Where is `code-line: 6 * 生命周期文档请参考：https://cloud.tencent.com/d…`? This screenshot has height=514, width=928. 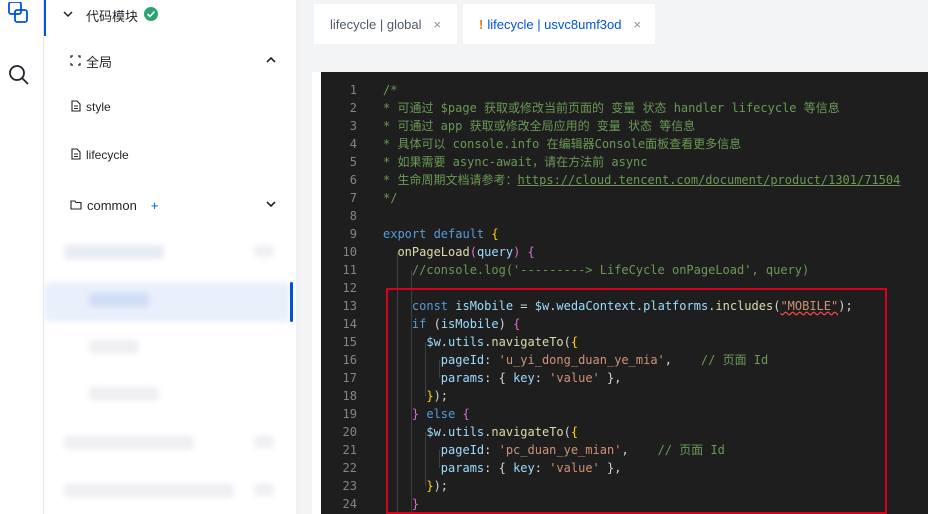
code-line: 6 * 生命周期文档请参考：https://cloud.tencent.com/d… is located at coordinates (624, 180).